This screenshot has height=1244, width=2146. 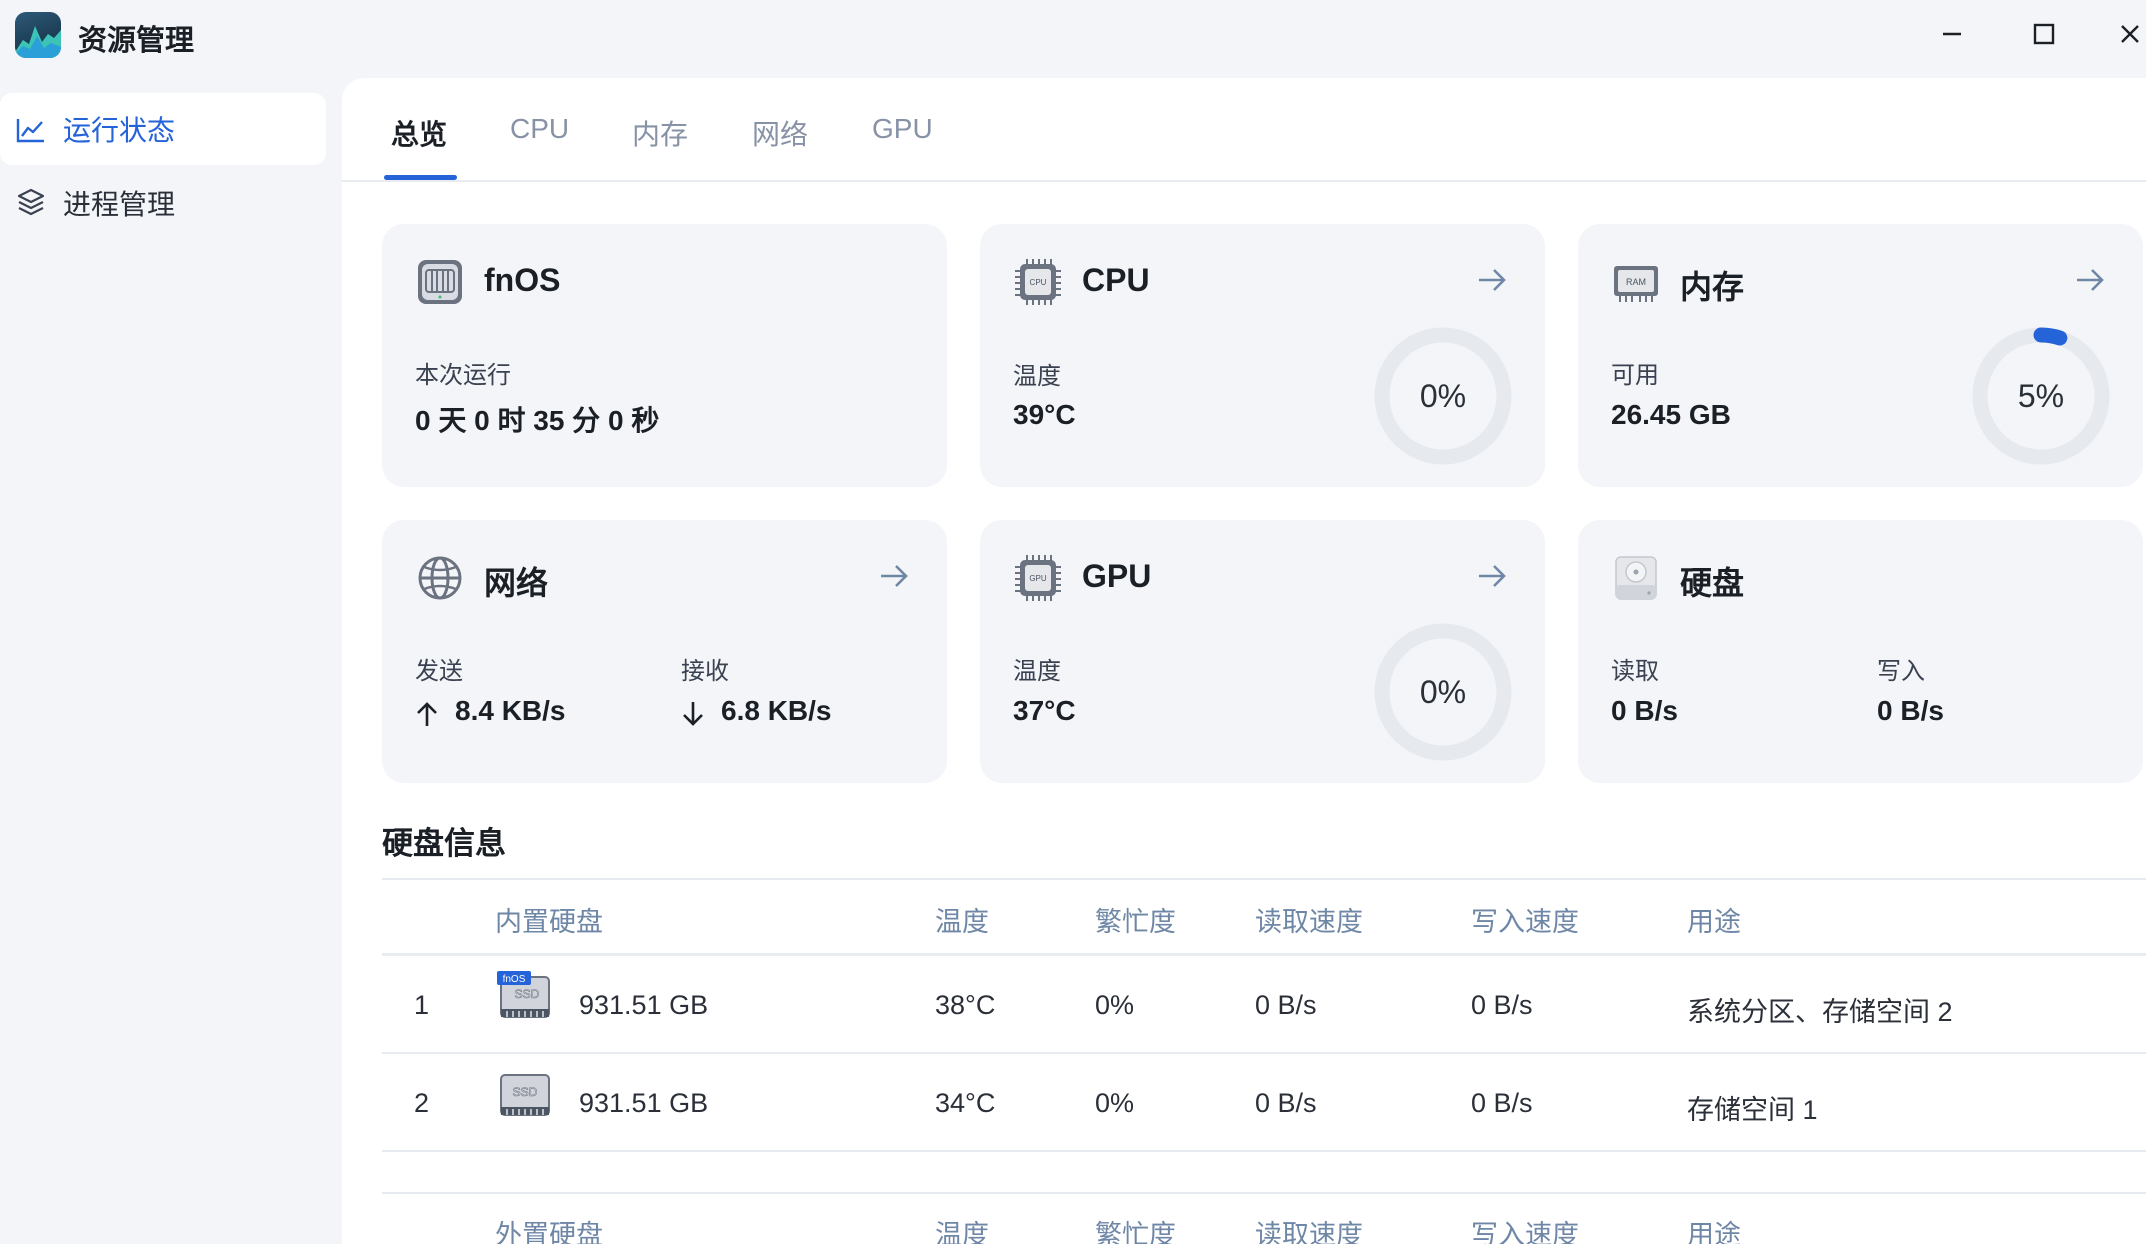 What do you see at coordinates (444, 843) in the screenshot?
I see `disk-info-title: 硬盘信息` at bounding box center [444, 843].